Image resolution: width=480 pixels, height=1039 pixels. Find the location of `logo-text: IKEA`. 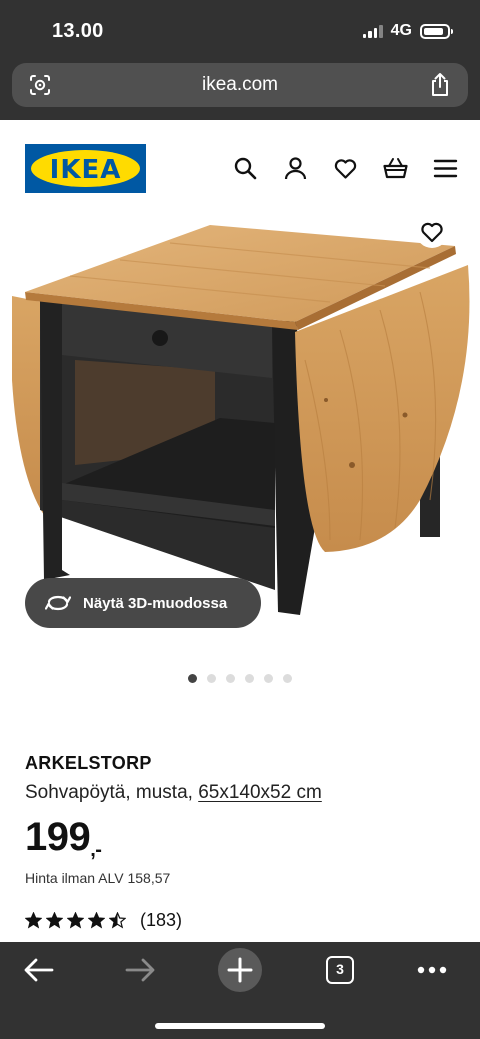

logo-text: IKEA is located at coordinates (85, 170).